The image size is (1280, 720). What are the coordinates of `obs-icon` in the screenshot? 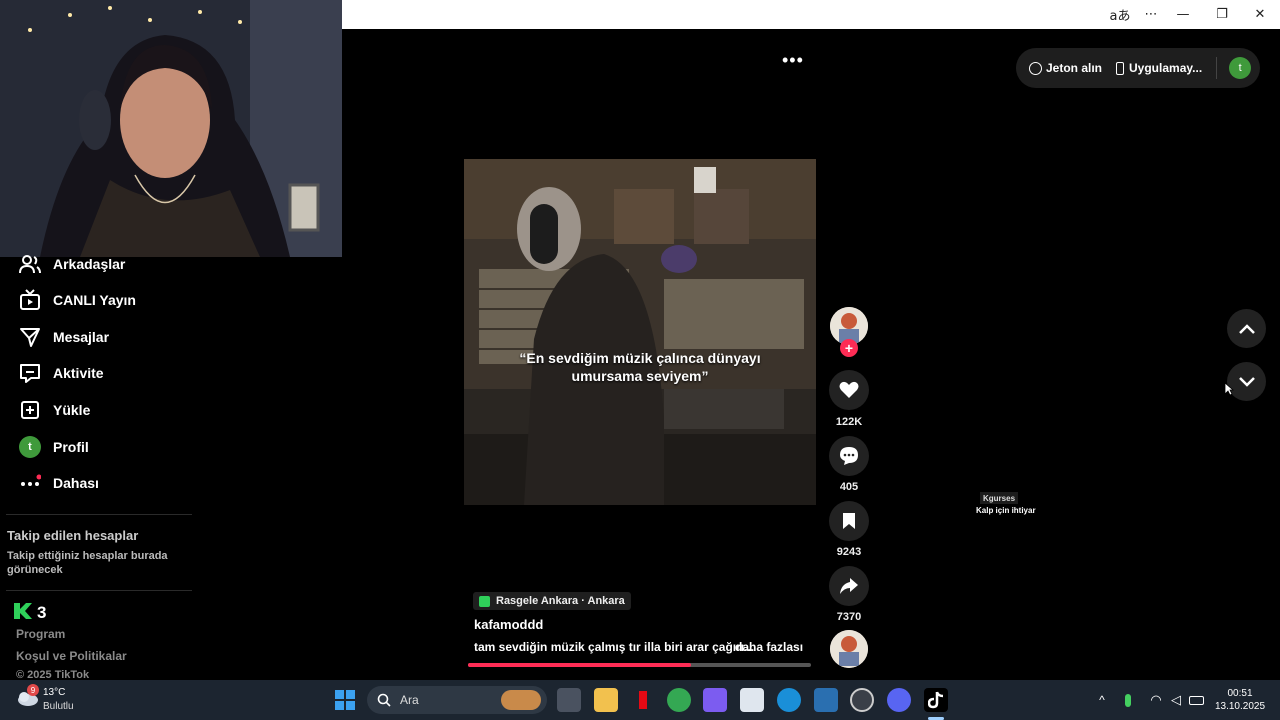 It's located at (862, 700).